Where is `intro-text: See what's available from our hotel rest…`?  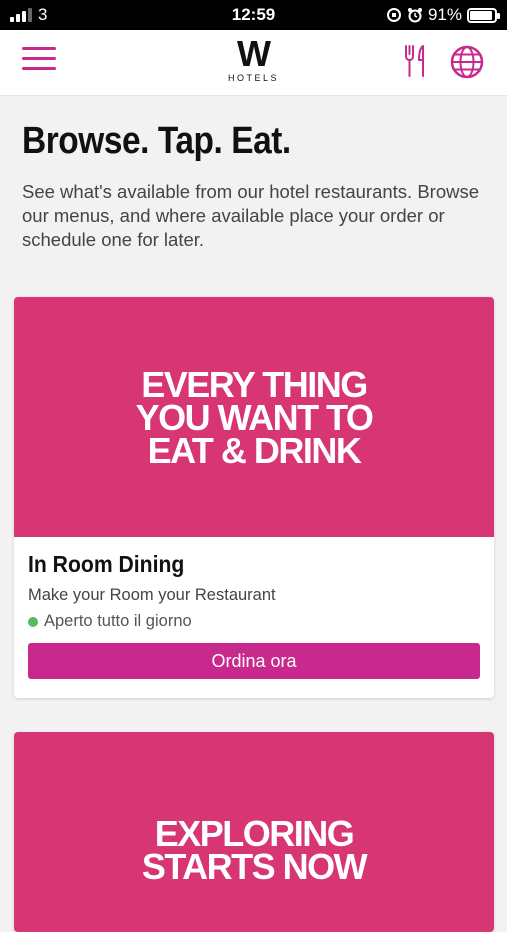 intro-text: See what's available from our hotel rest… is located at coordinates (251, 215).